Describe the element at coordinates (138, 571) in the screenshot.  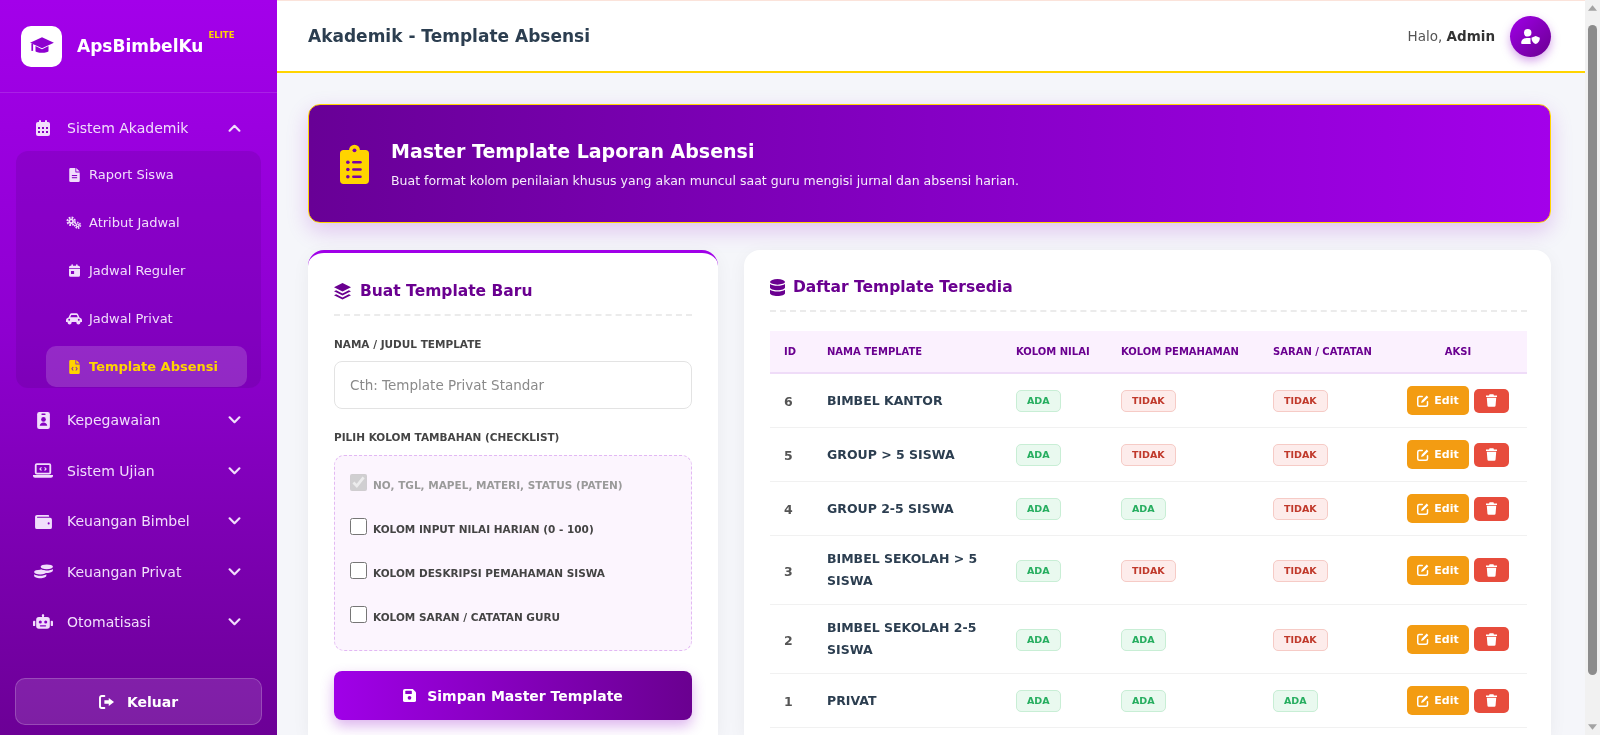
I see `sidebar-menu-item: Keuangan Privat` at that location.